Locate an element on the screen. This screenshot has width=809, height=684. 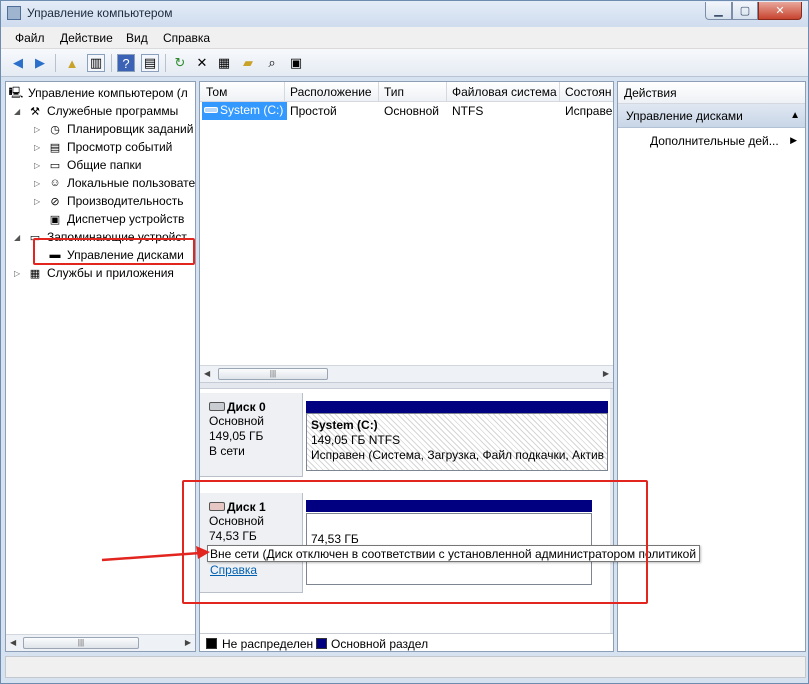
tree-horizontal-scrollbar: ◀ ||| ▶ is located at coordinates (100, 642).